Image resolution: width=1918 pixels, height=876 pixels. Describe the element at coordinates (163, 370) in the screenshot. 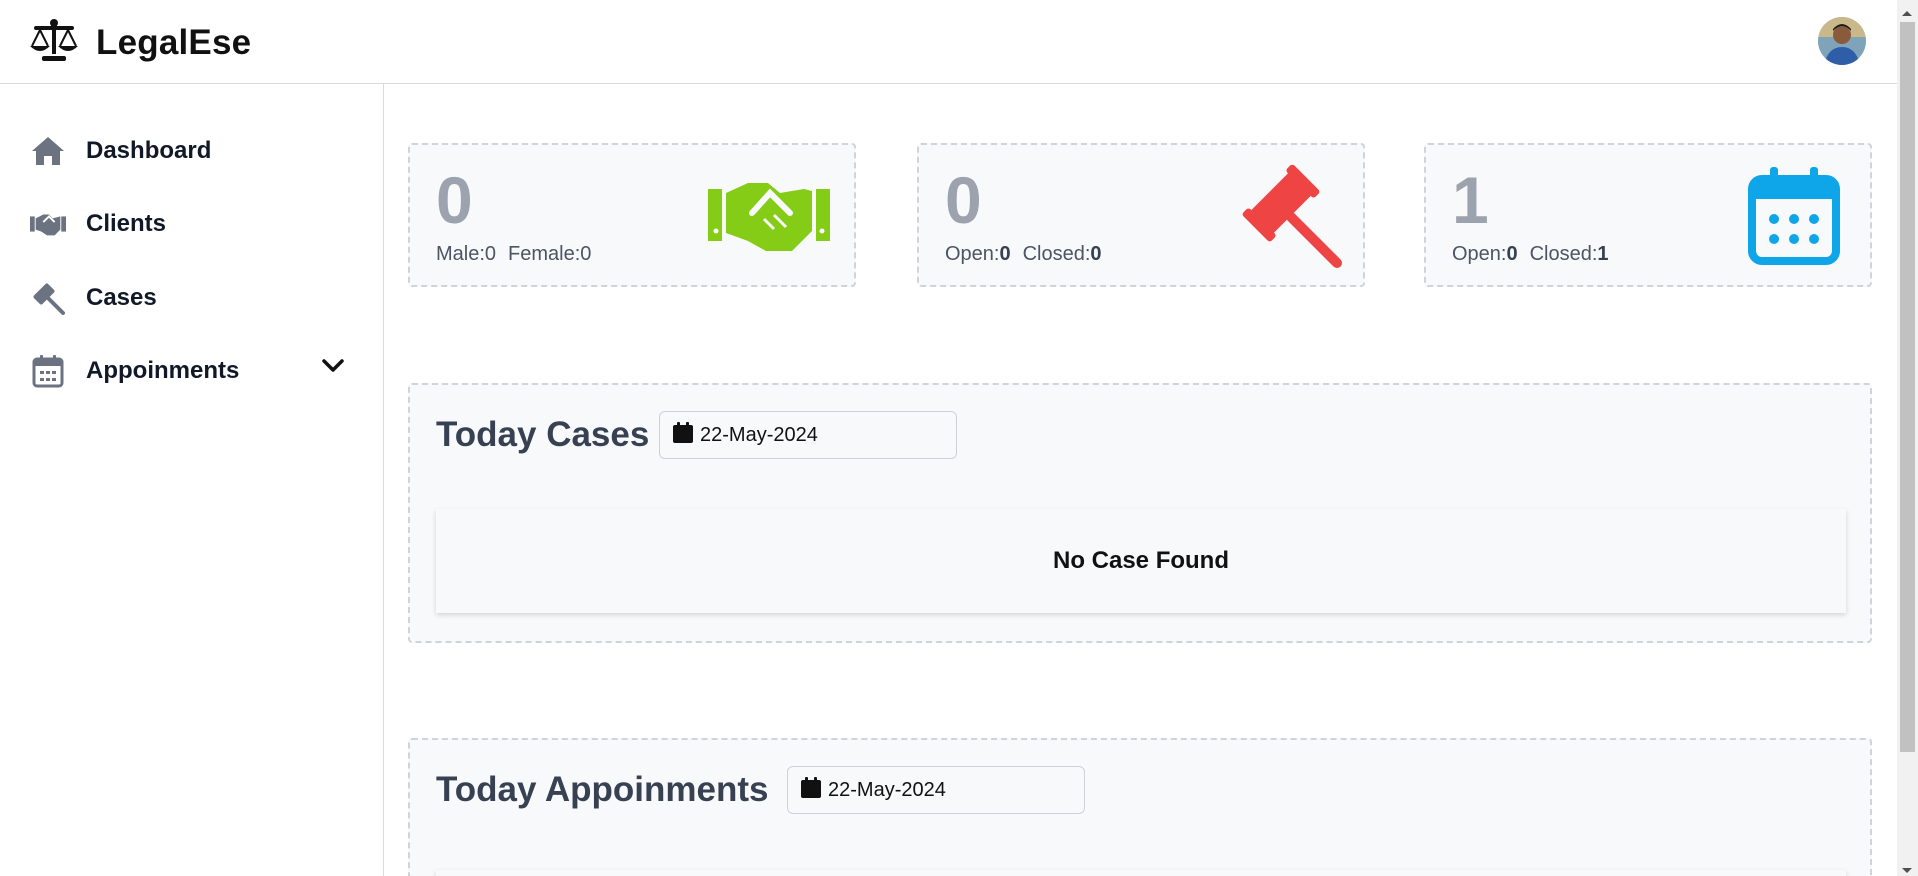

I see `sidebar-item-label: Appoinments` at that location.